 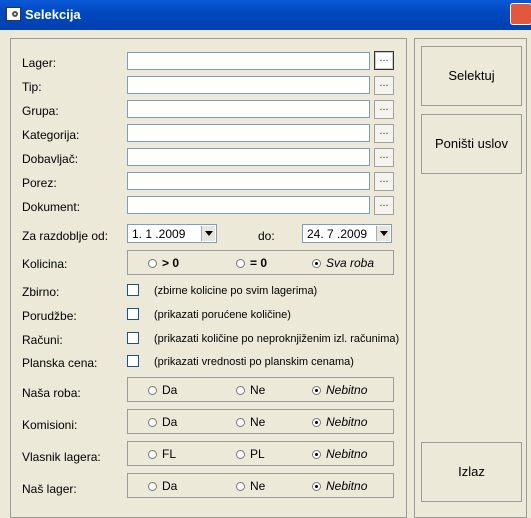 I want to click on nasa-roba-option-nebitno: Nebitno, so click(x=339, y=390).